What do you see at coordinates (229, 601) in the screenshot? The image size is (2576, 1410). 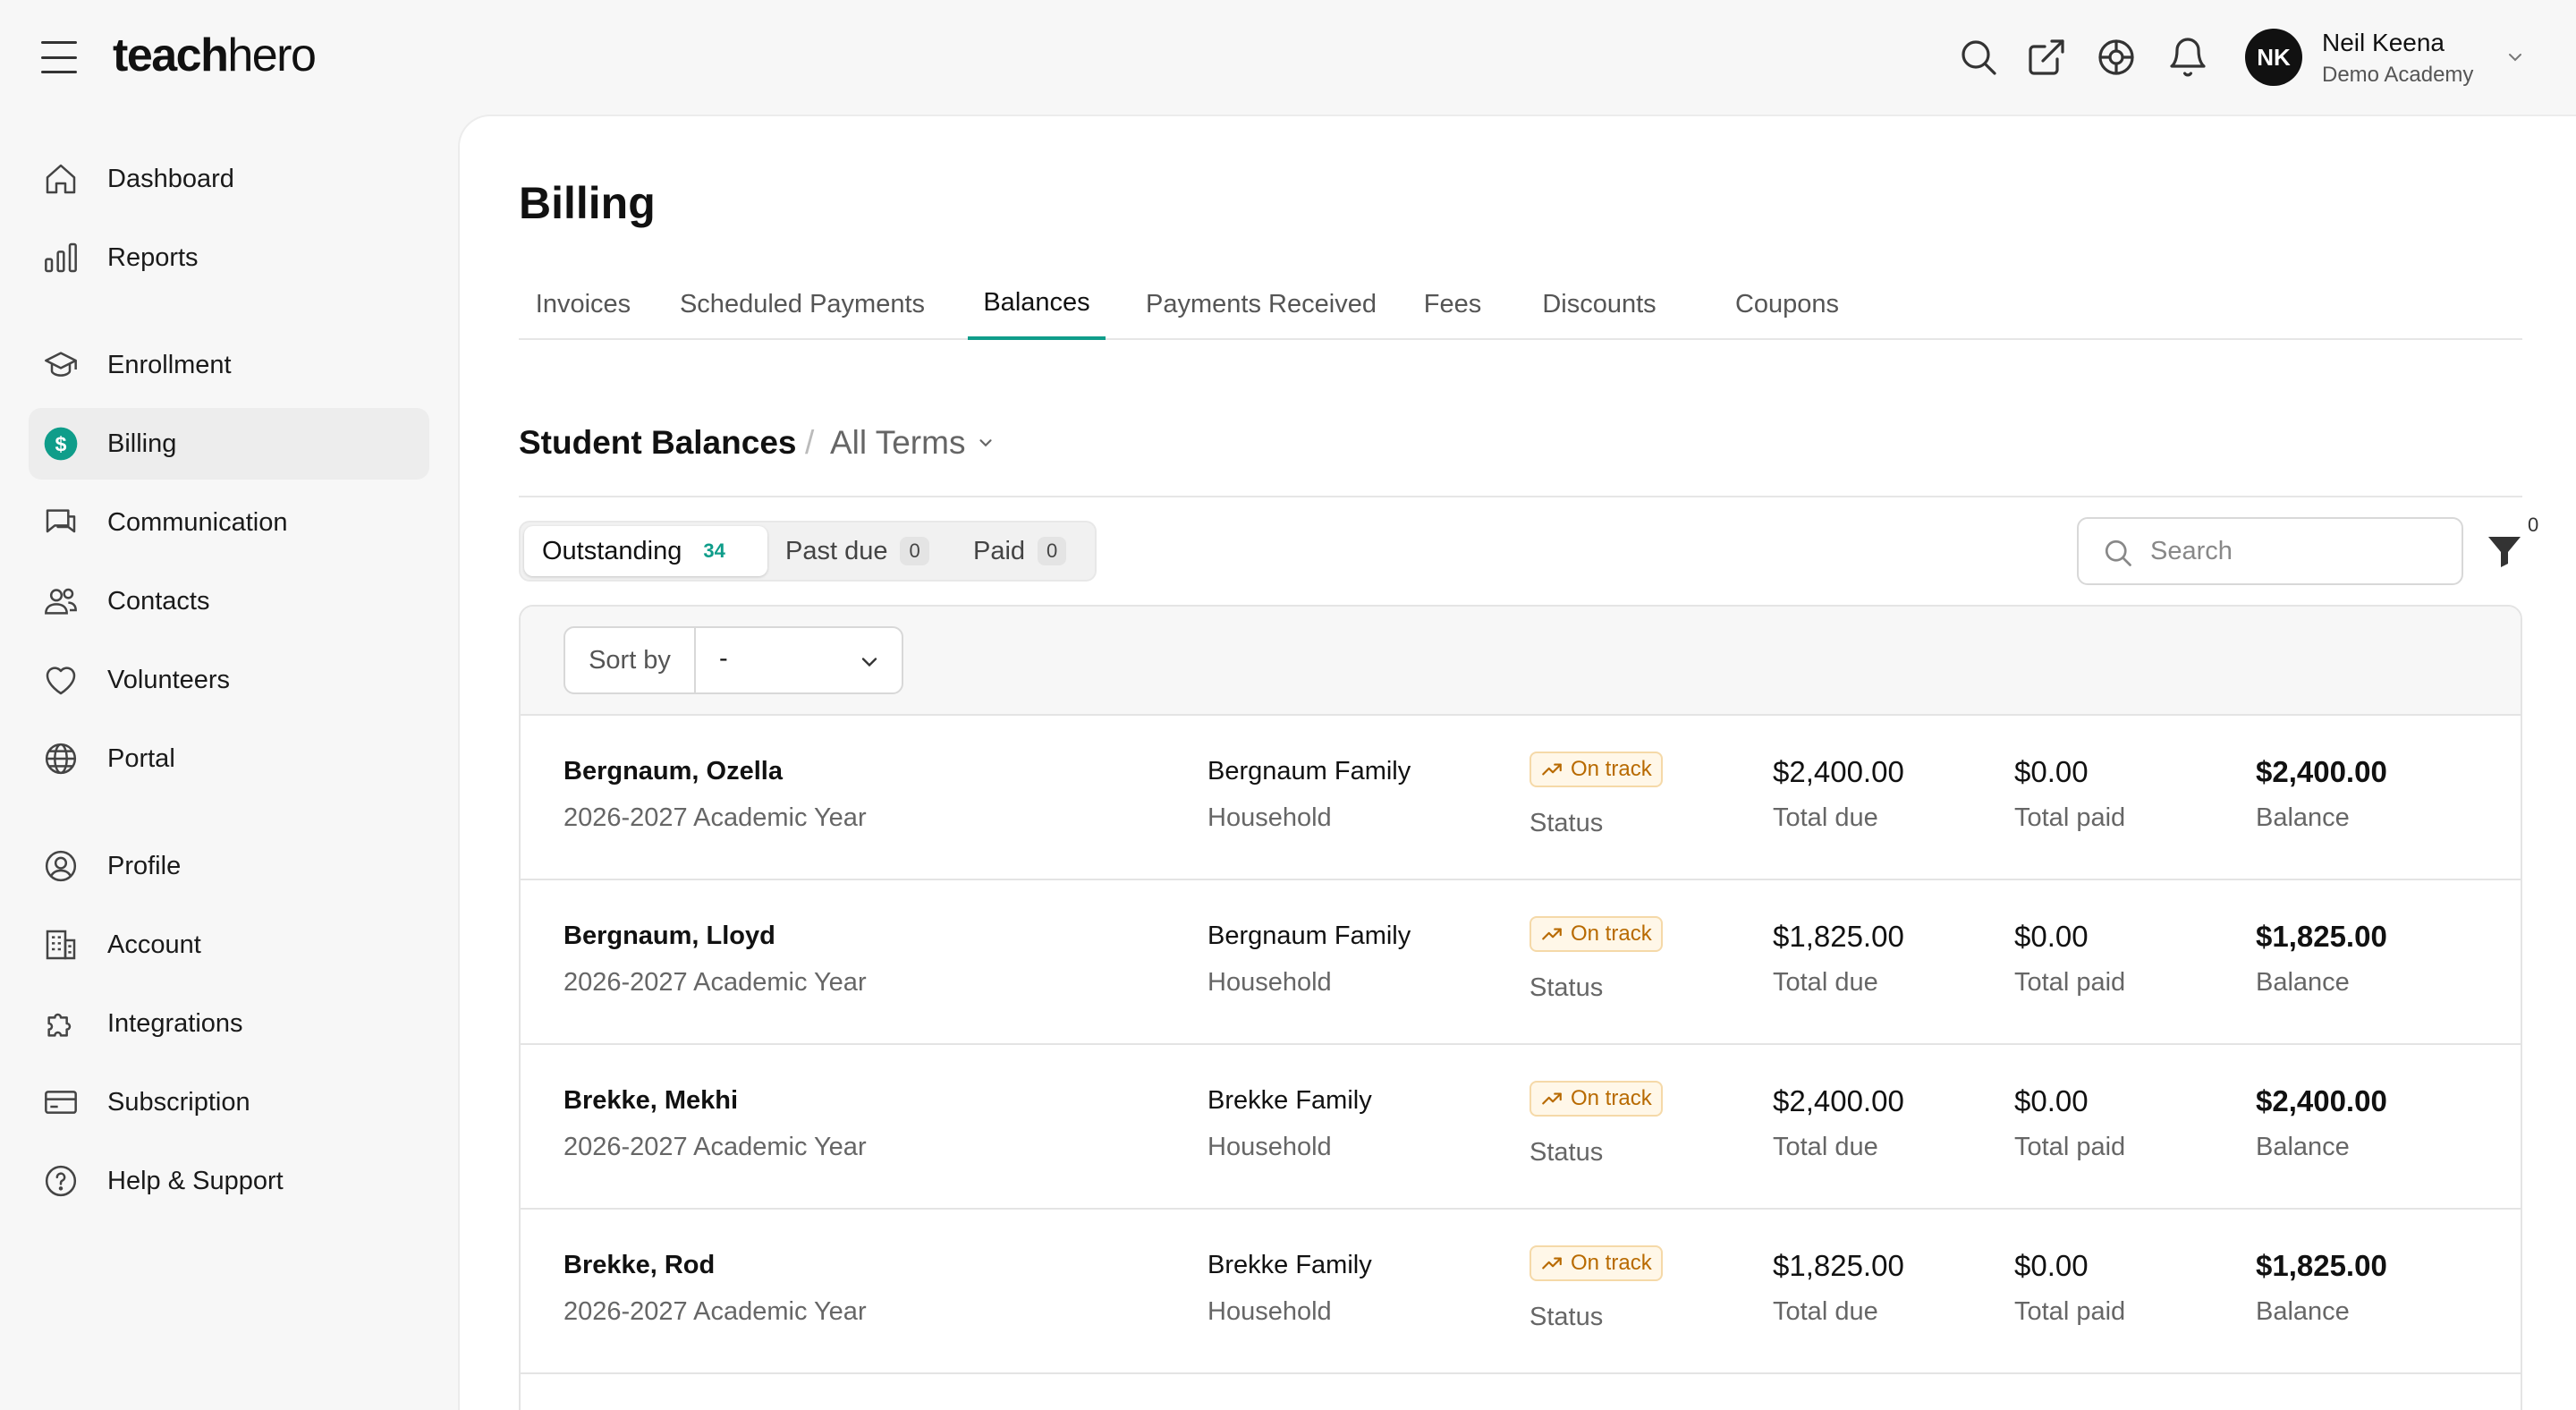 I see `sidebar-item-contacts: Contacts` at bounding box center [229, 601].